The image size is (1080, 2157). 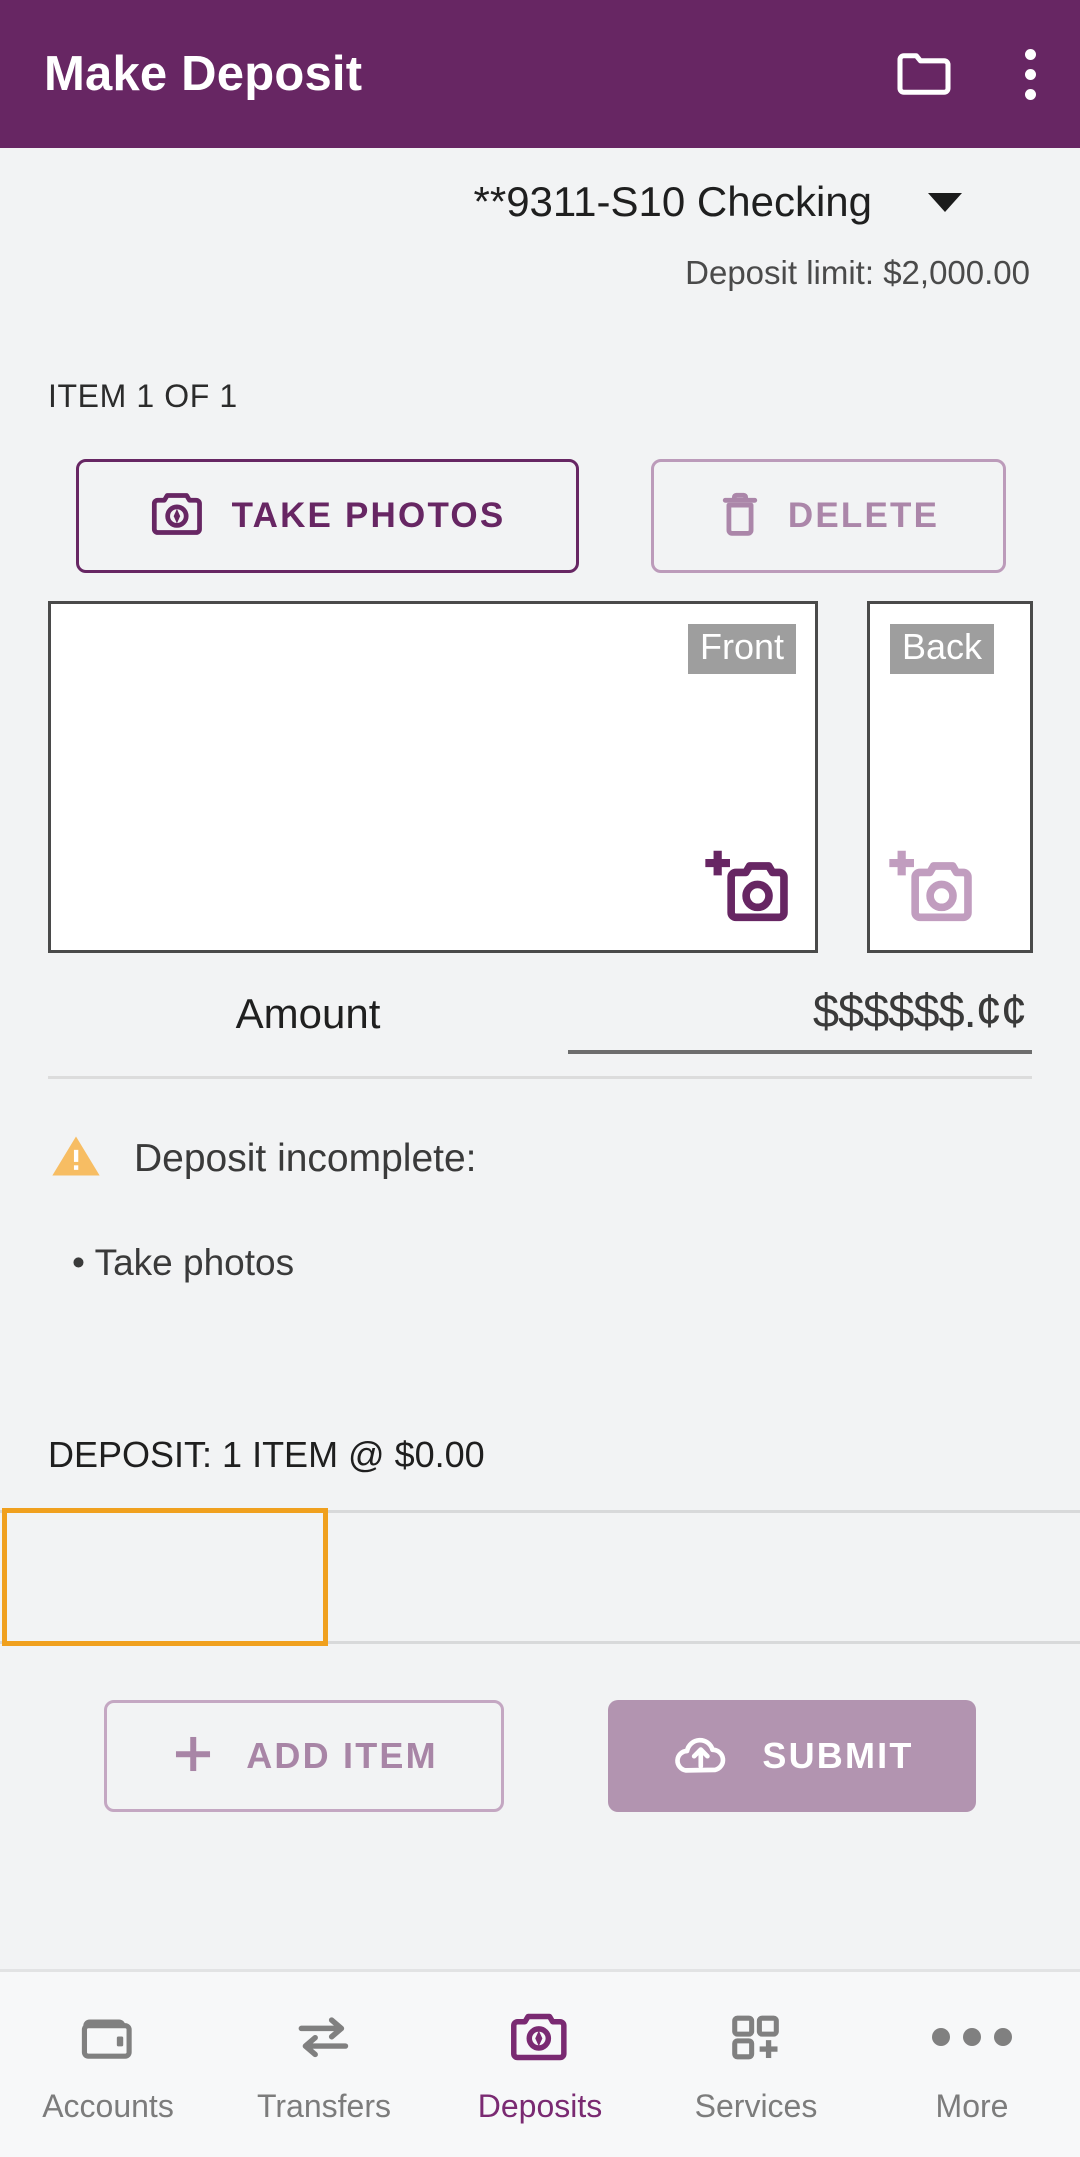 I want to click on overflow-dots, so click(x=1030, y=74).